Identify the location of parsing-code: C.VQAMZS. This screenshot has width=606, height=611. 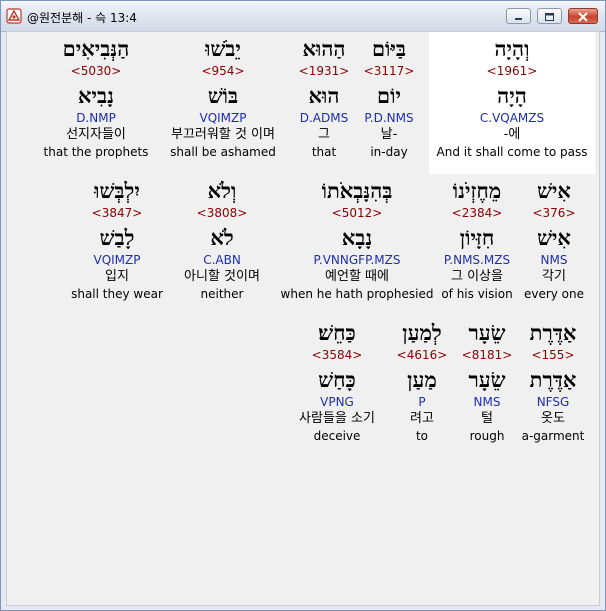
(512, 118).